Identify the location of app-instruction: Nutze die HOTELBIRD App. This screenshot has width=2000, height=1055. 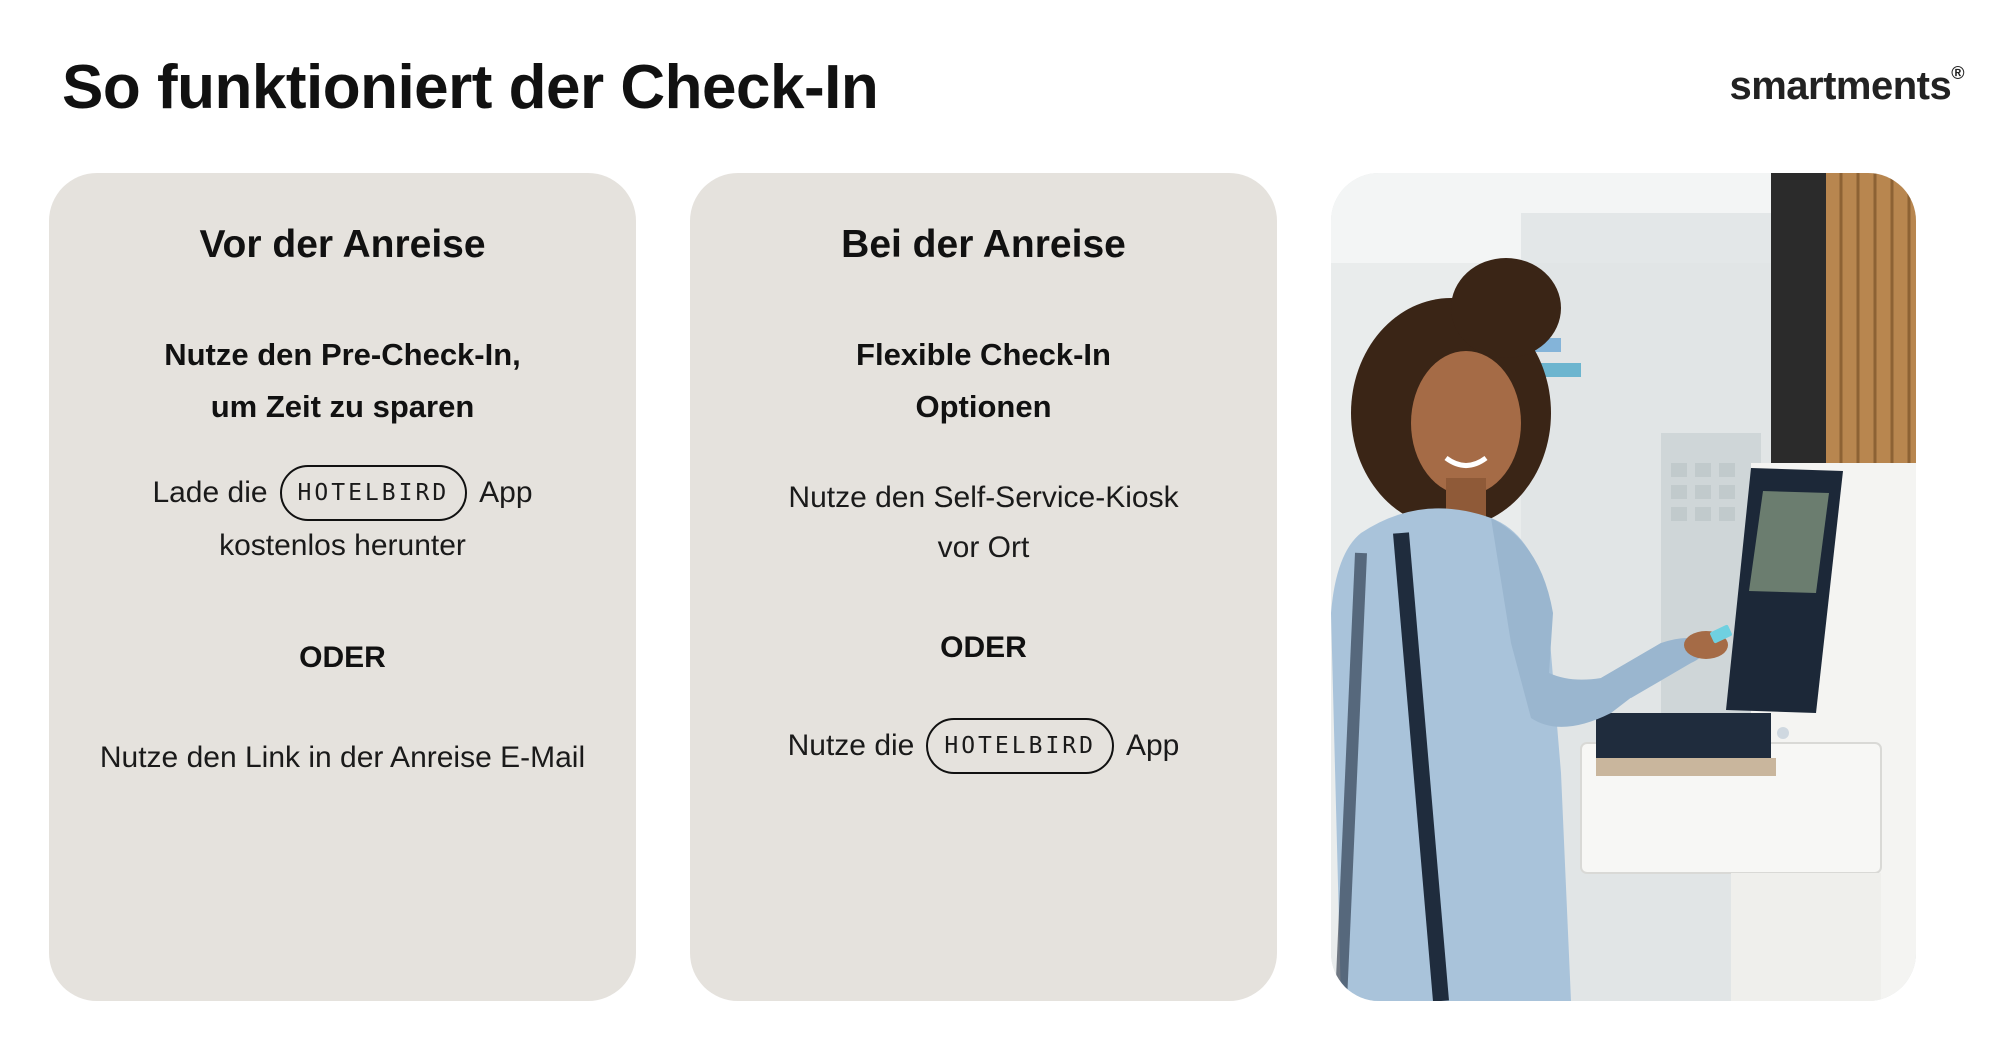
(983, 746).